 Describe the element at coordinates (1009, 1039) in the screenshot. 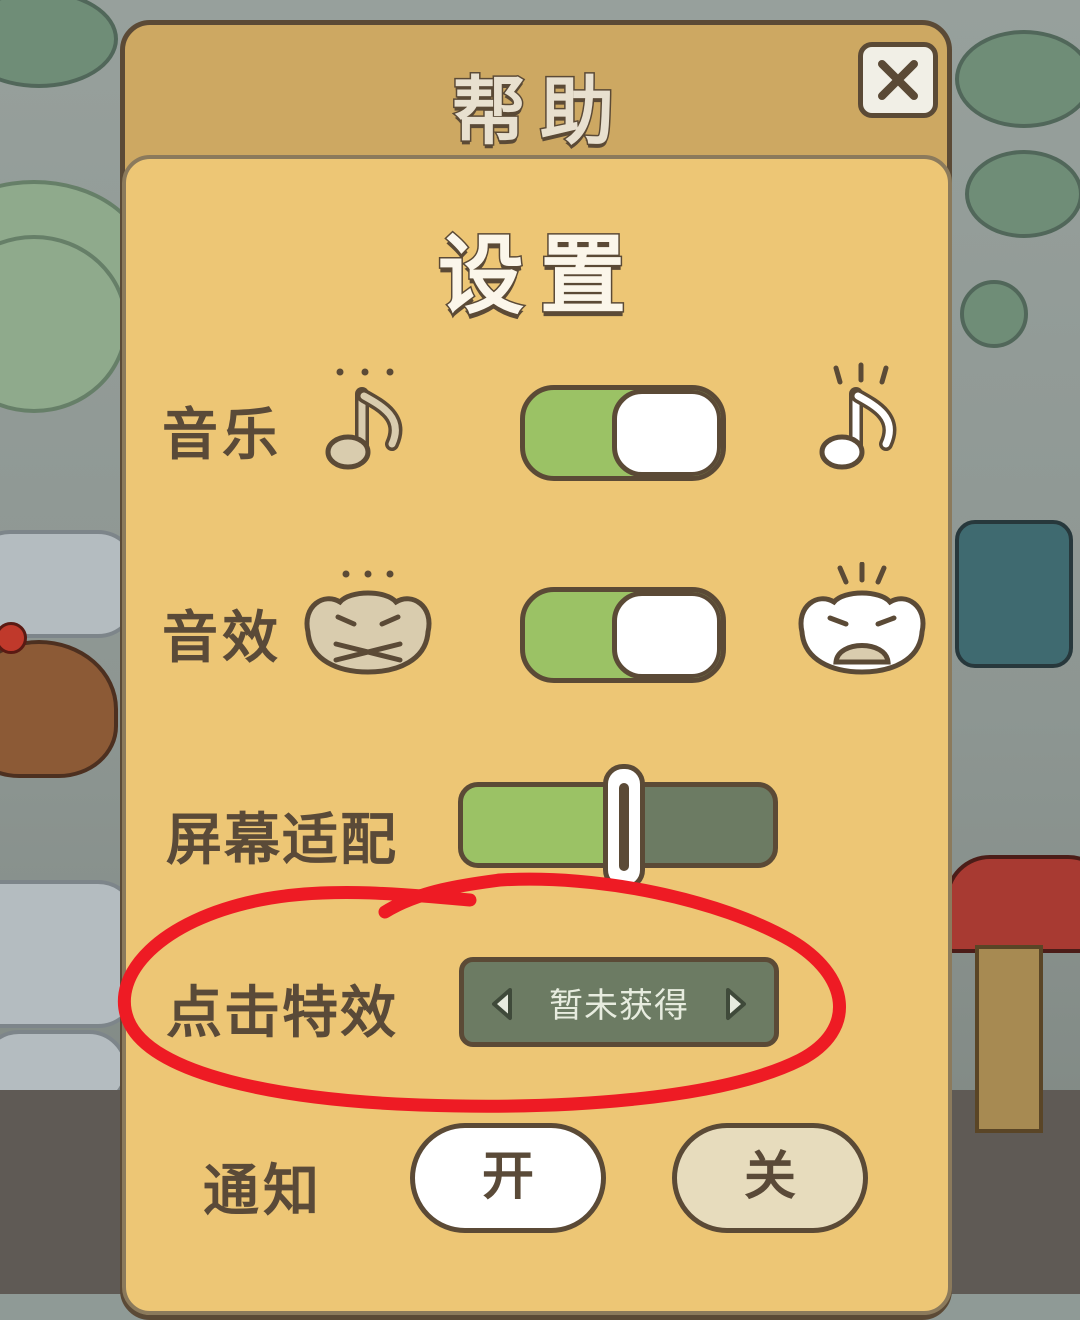

I see `mailbox-post` at that location.